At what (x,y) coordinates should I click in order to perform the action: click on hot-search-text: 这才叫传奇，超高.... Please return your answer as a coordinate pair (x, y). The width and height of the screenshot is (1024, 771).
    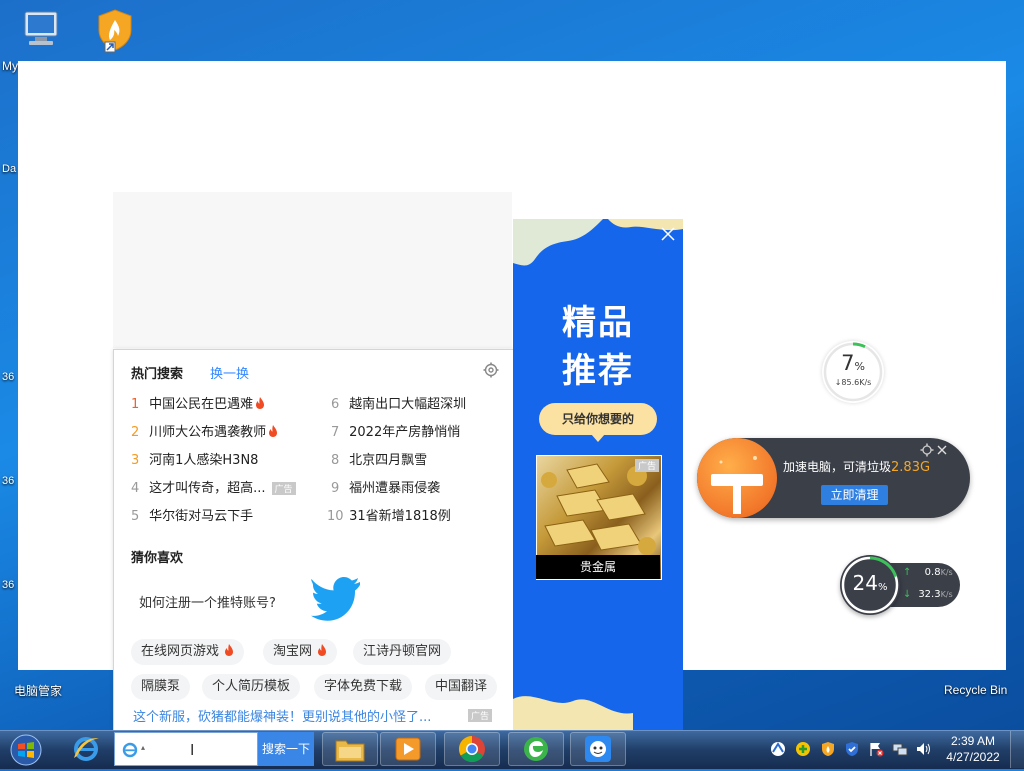
    Looking at the image, I should click on (207, 488).